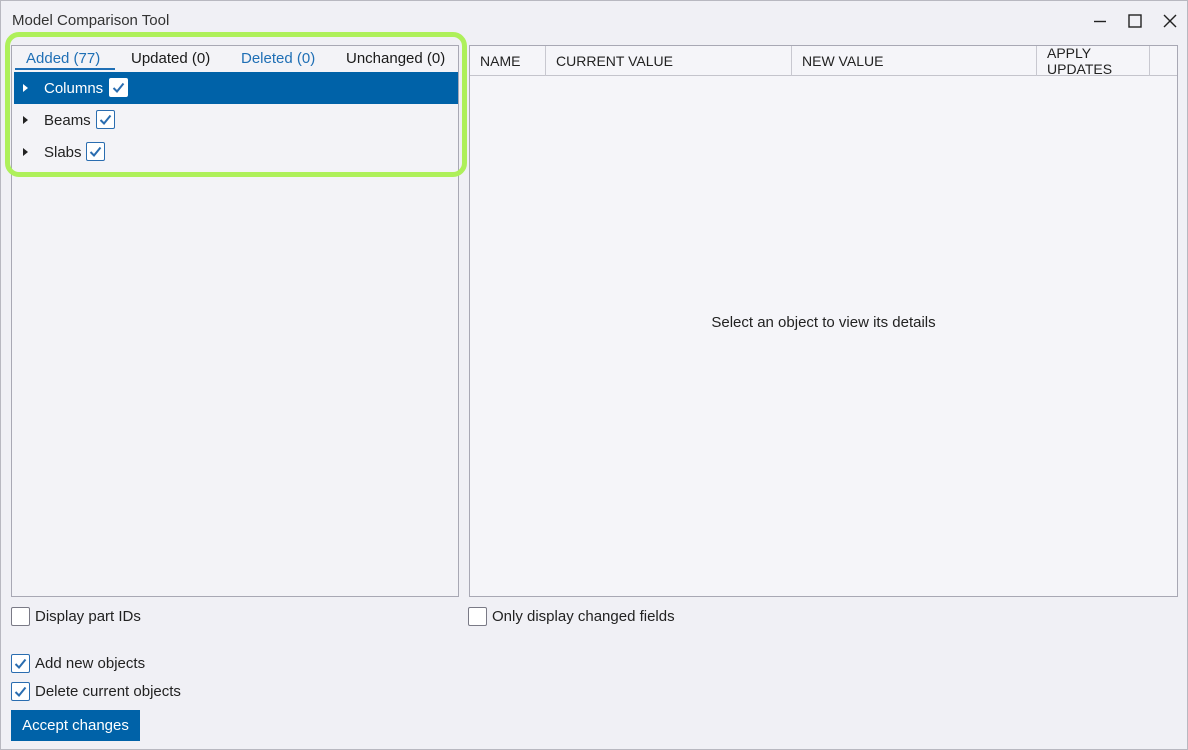 This screenshot has width=1188, height=750. I want to click on tree-item-label: Columns, so click(74, 88).